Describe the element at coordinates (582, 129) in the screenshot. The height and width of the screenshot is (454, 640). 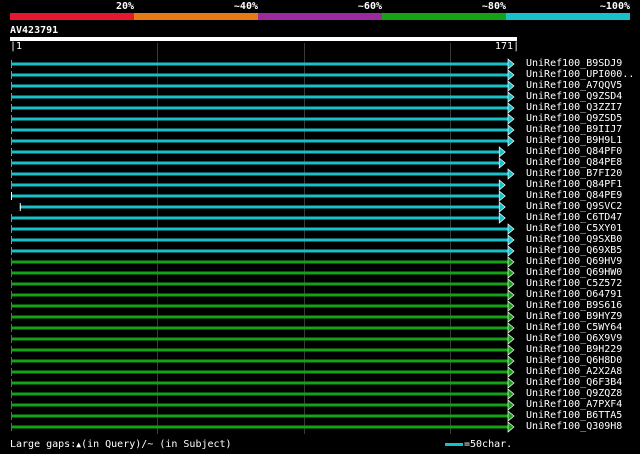
I see `hit-label: UniRef100_B9IIJ7` at that location.